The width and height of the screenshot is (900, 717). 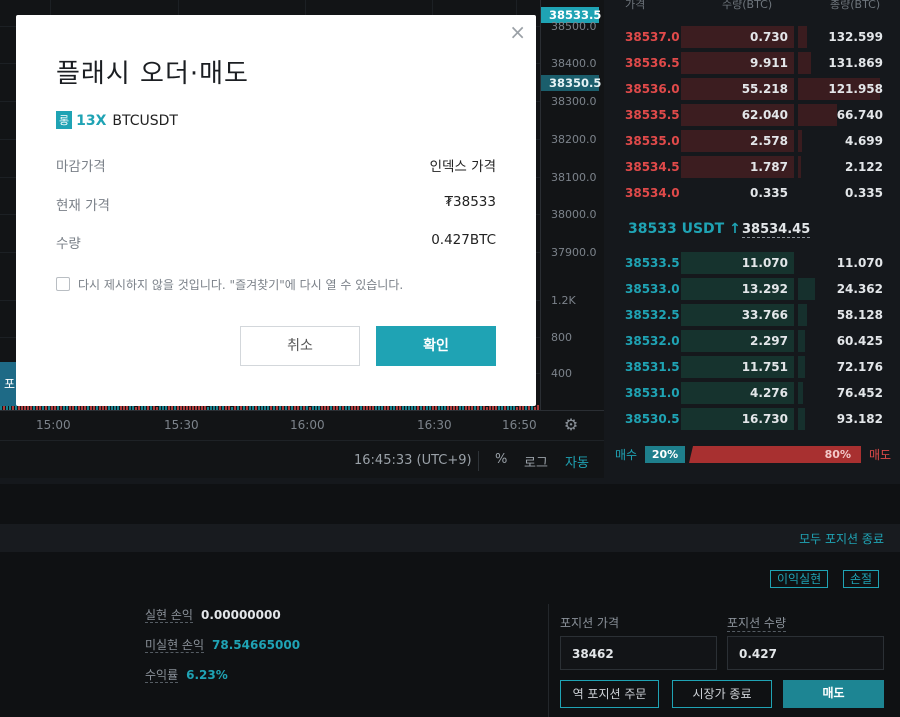 I want to click on bid-total: 58.128, so click(x=859, y=315).